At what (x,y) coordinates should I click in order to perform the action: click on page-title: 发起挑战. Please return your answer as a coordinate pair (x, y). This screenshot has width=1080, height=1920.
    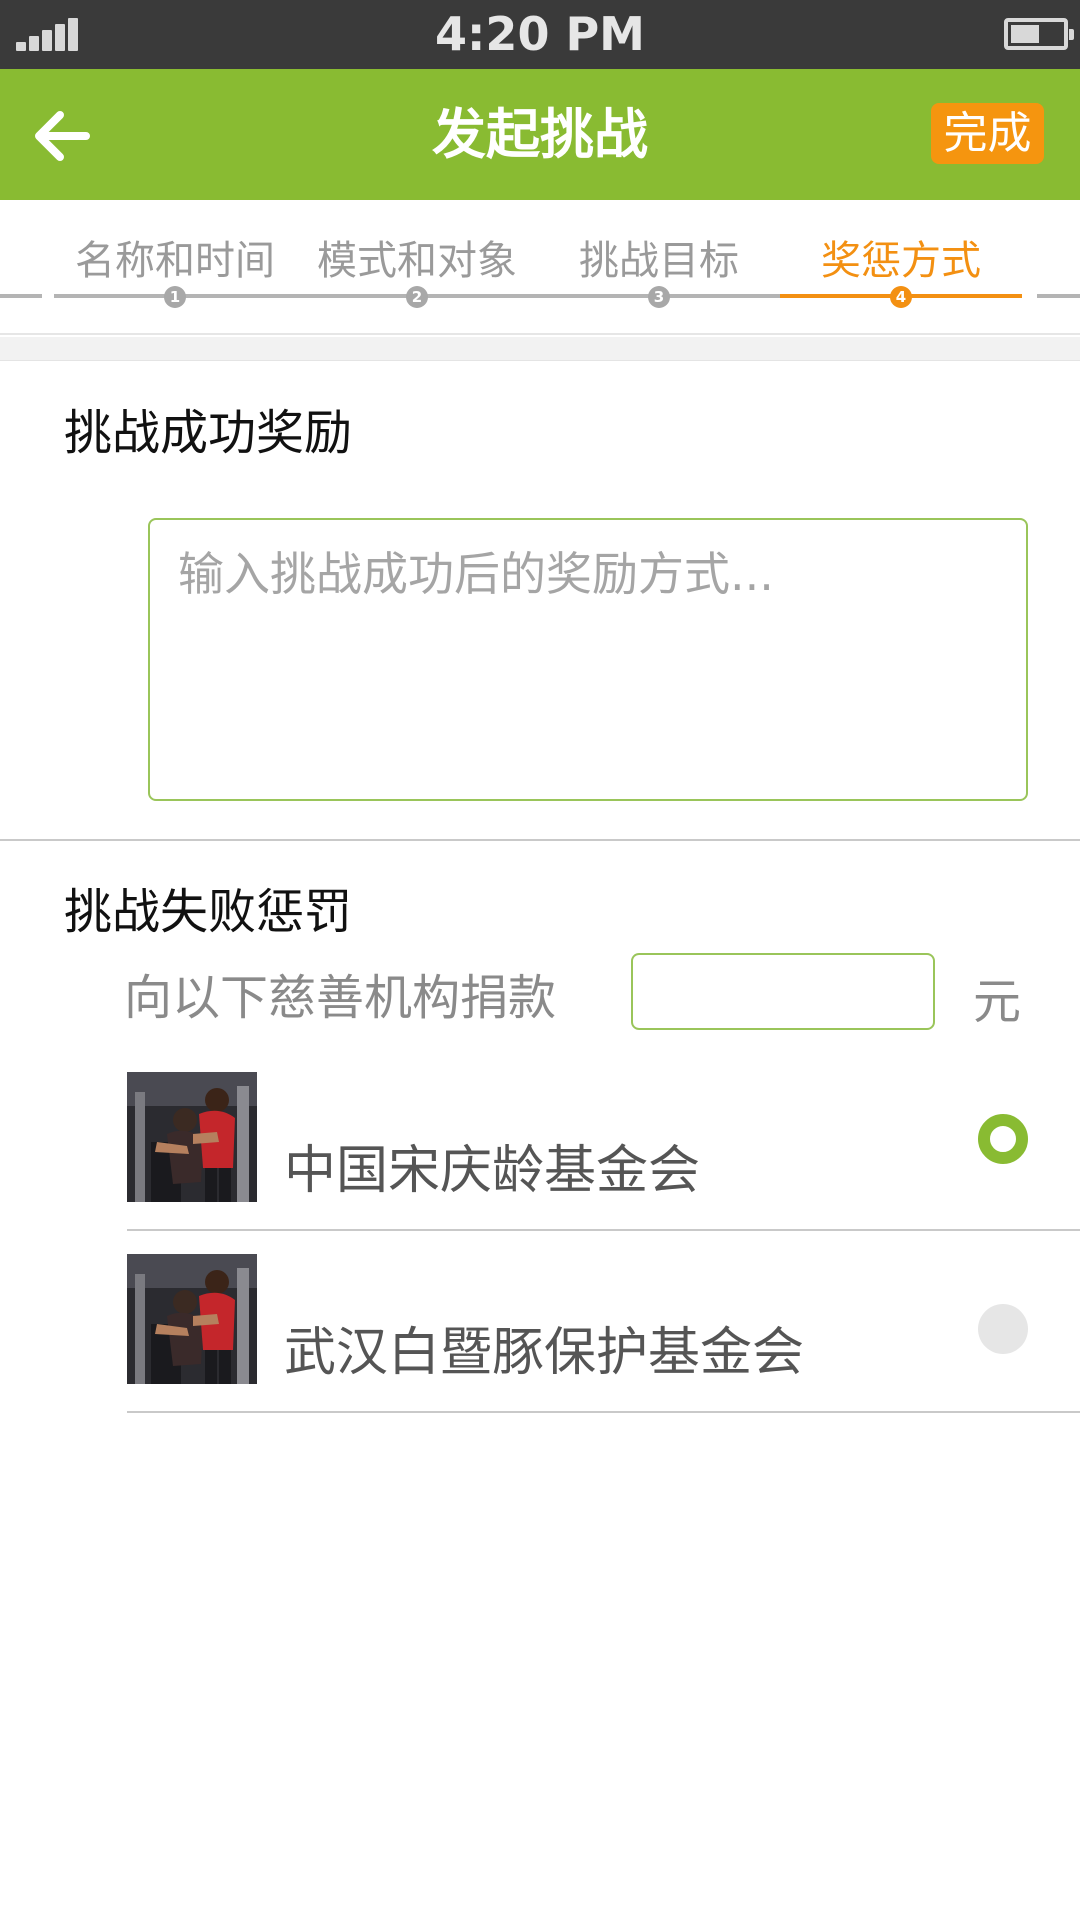
    Looking at the image, I should click on (540, 134).